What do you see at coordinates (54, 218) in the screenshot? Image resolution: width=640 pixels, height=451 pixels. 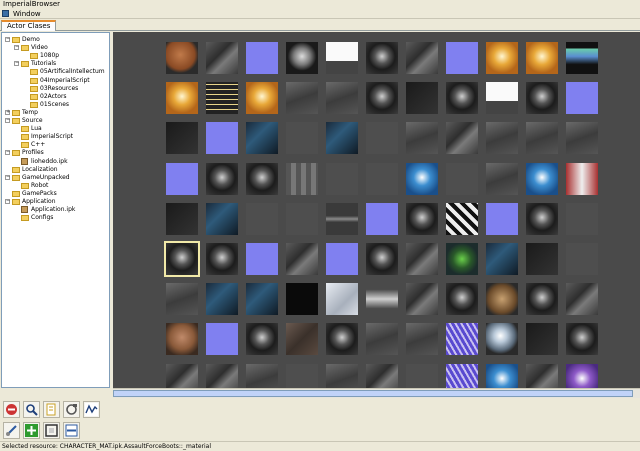 I see `tree-node: Configs` at bounding box center [54, 218].